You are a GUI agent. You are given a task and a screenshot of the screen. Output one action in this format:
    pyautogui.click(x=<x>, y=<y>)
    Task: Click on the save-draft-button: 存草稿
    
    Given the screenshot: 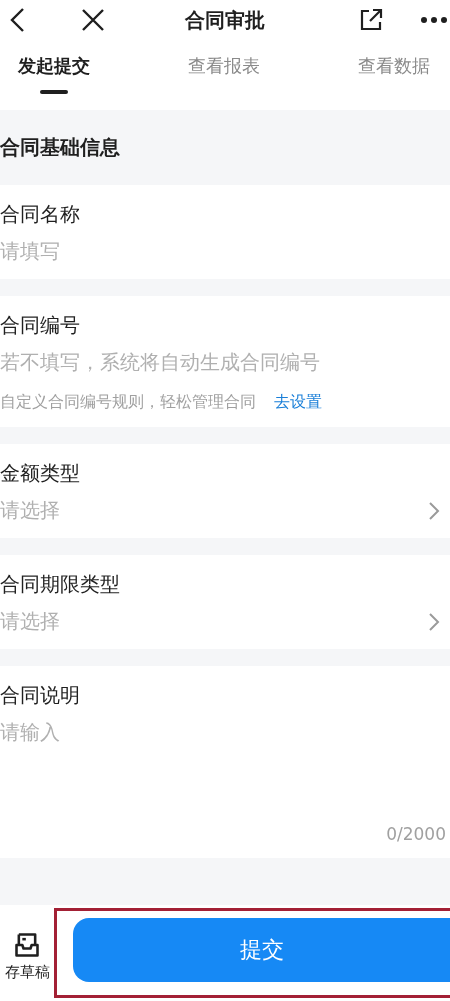 What is the action you would take?
    pyautogui.click(x=27, y=956)
    